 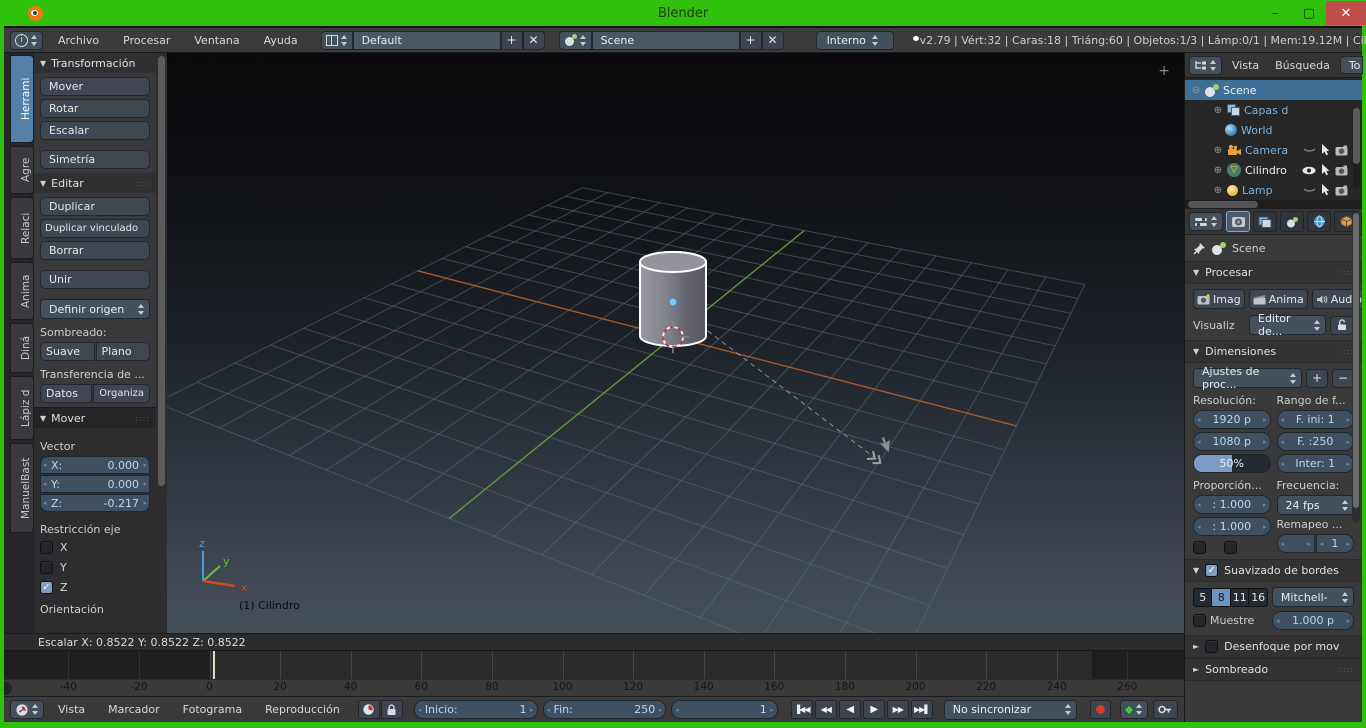 What do you see at coordinates (1196, 90) in the screenshot?
I see `expander-icon: ⊖` at bounding box center [1196, 90].